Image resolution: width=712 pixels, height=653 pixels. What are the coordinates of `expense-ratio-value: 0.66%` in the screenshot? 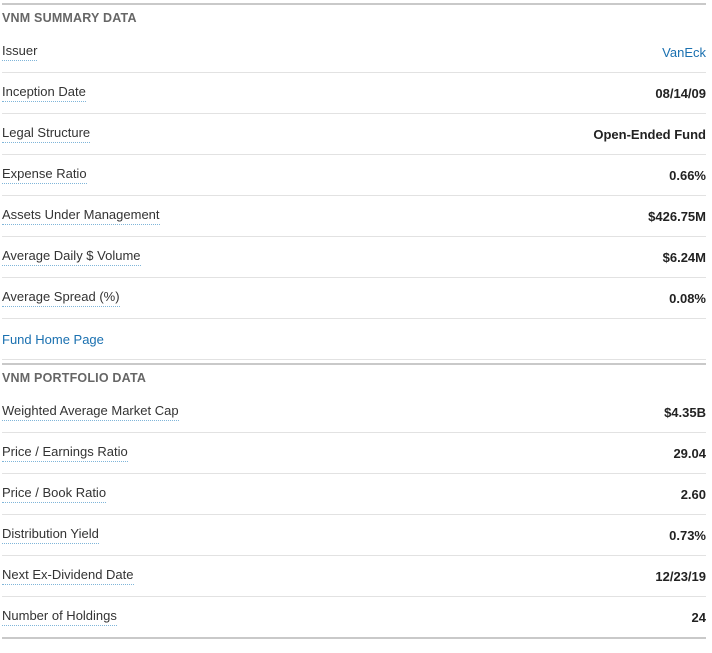 It's located at (687, 175).